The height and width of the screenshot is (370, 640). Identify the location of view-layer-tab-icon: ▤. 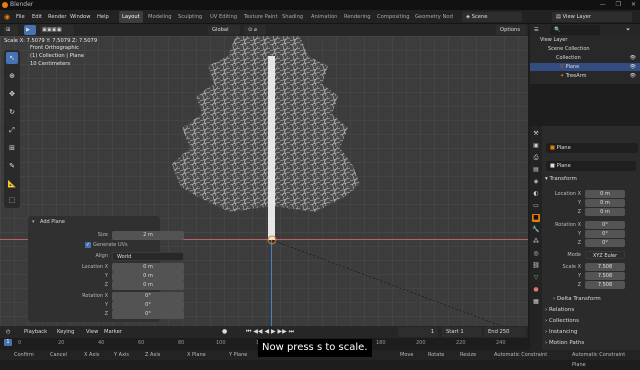
(536, 170).